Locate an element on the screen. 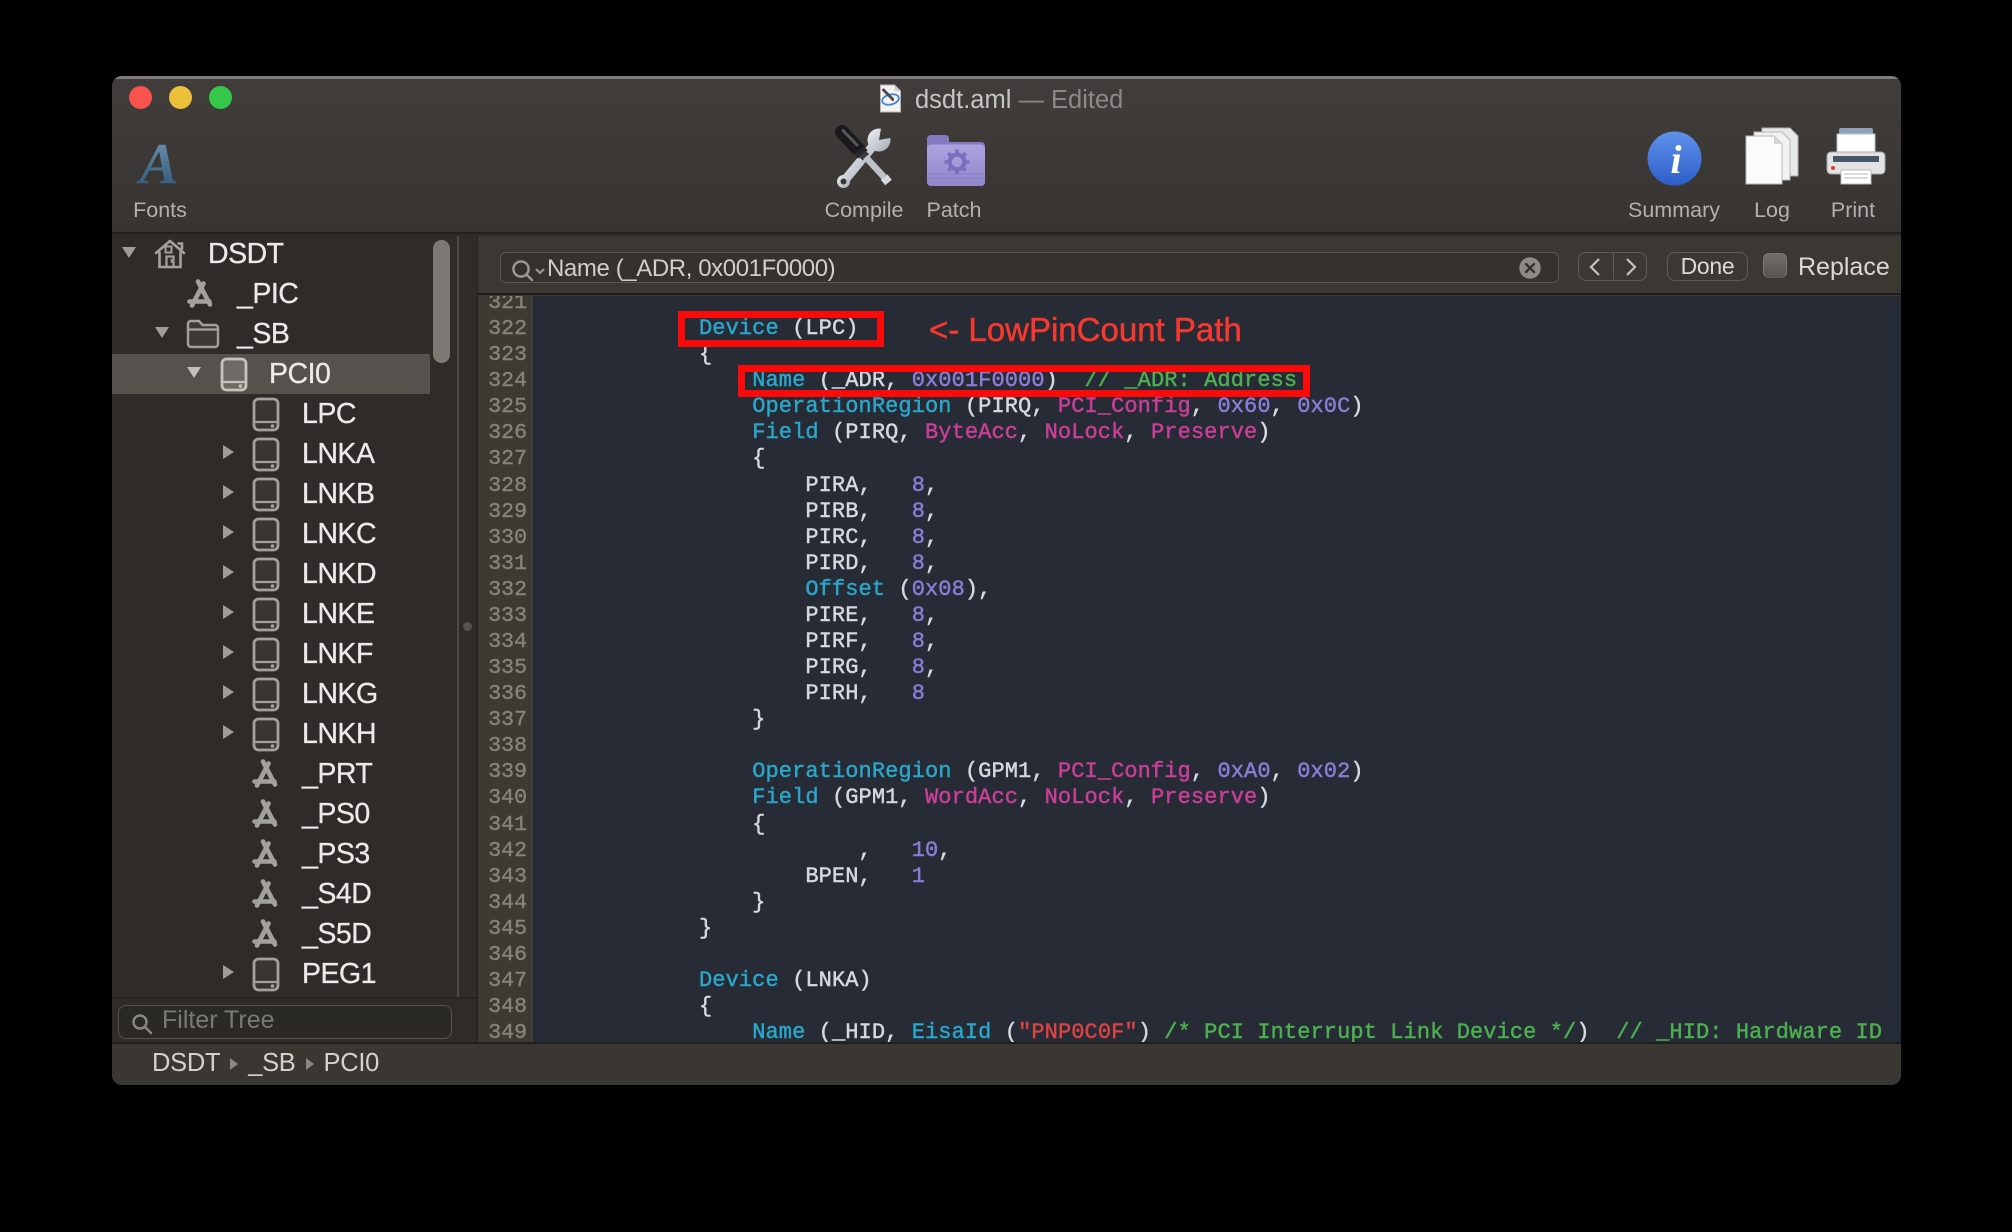 This screenshot has width=2012, height=1232. svg-text: i is located at coordinates (1675, 159).